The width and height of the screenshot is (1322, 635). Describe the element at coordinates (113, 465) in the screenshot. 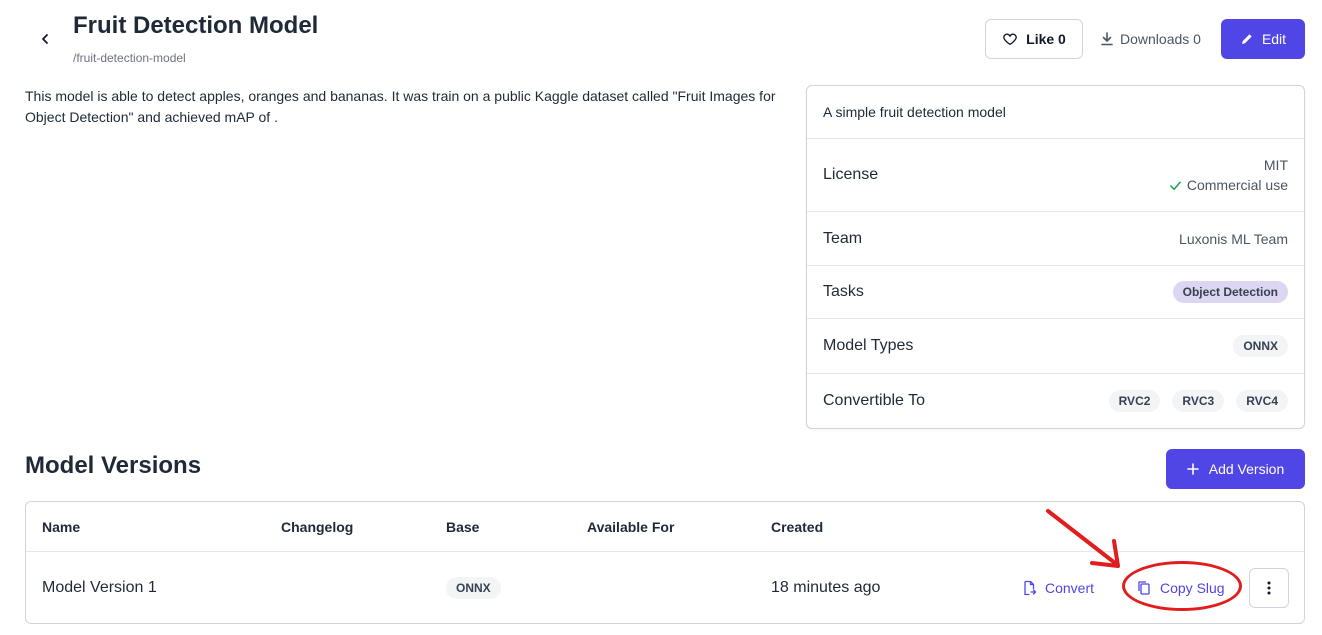

I see `model-versions-title: Model Versions` at that location.